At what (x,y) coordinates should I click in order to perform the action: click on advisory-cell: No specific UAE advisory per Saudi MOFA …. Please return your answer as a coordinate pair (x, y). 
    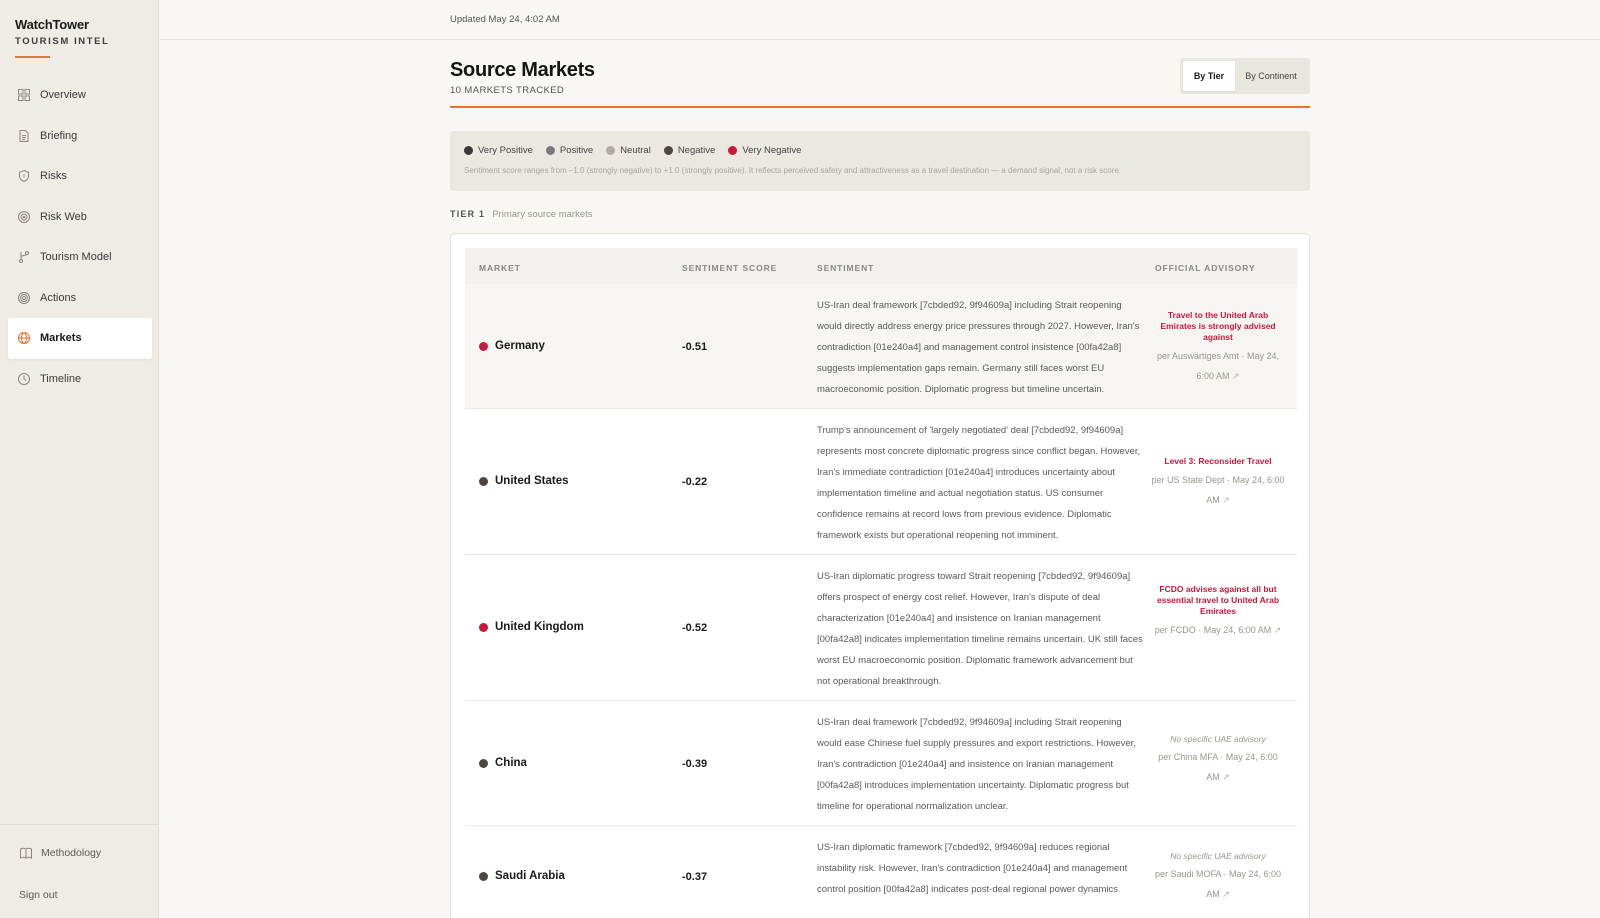
    Looking at the image, I should click on (1218, 877).